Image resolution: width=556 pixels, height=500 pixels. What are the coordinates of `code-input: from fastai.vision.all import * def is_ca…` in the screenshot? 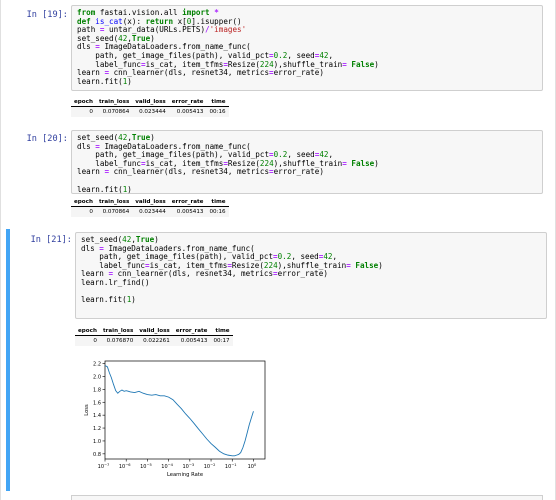 It's located at (307, 48).